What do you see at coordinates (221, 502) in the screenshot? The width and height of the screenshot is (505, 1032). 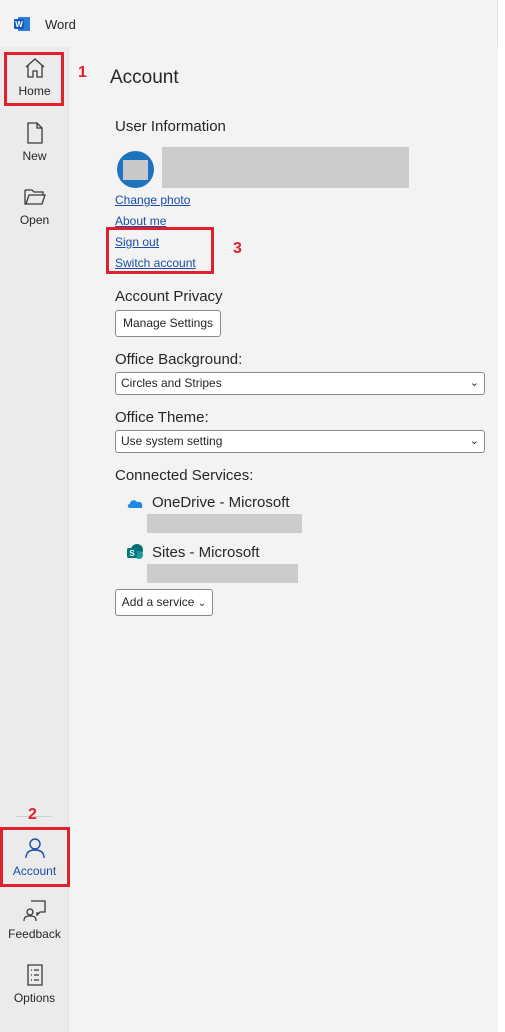 I see `service-onedrive-name: OneDrive - Microsoft` at bounding box center [221, 502].